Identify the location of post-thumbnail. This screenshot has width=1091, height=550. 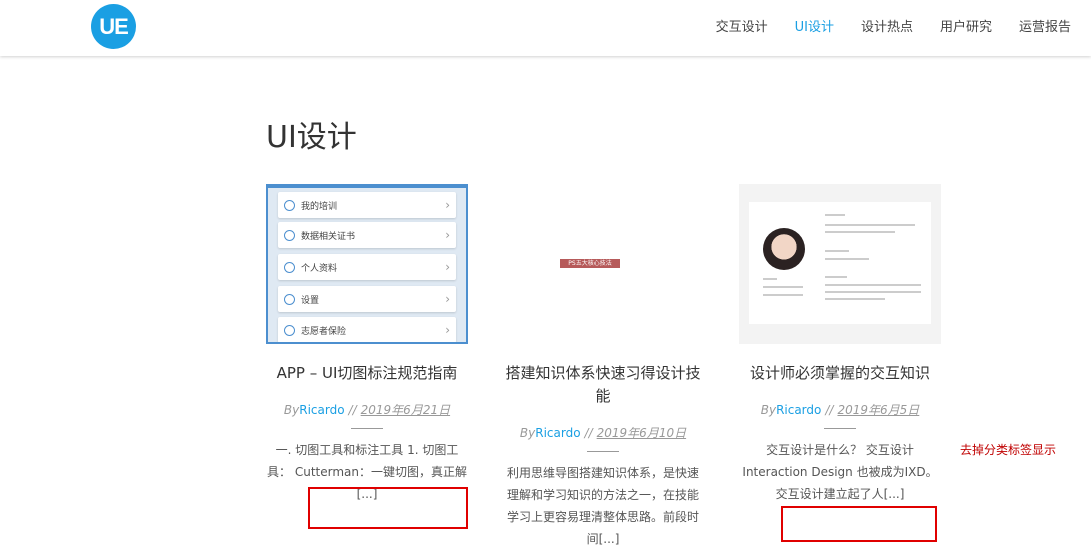
(840, 264).